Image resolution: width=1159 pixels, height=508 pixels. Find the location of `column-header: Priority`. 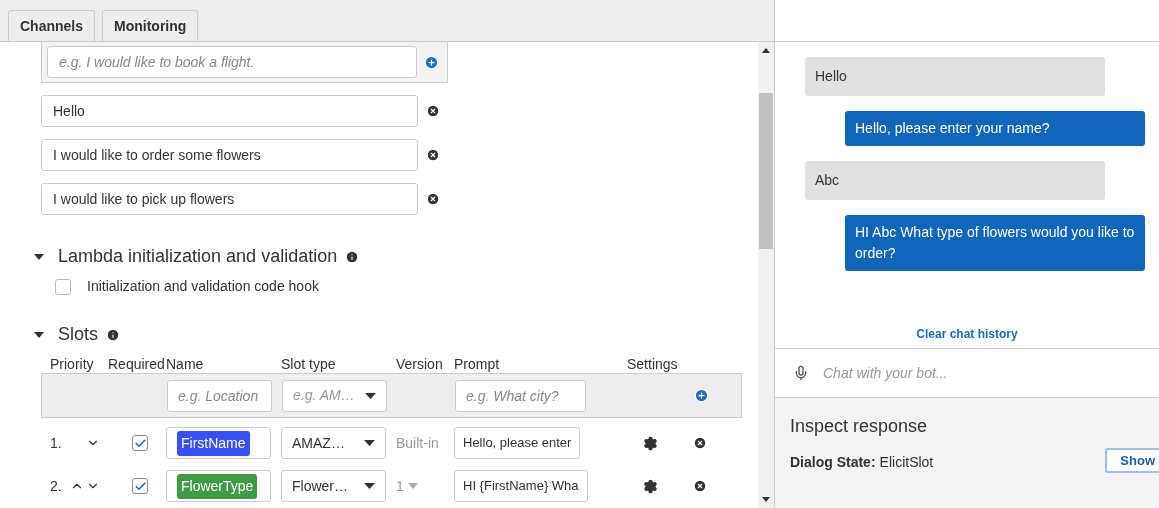

column-header: Priority is located at coordinates (72, 364).